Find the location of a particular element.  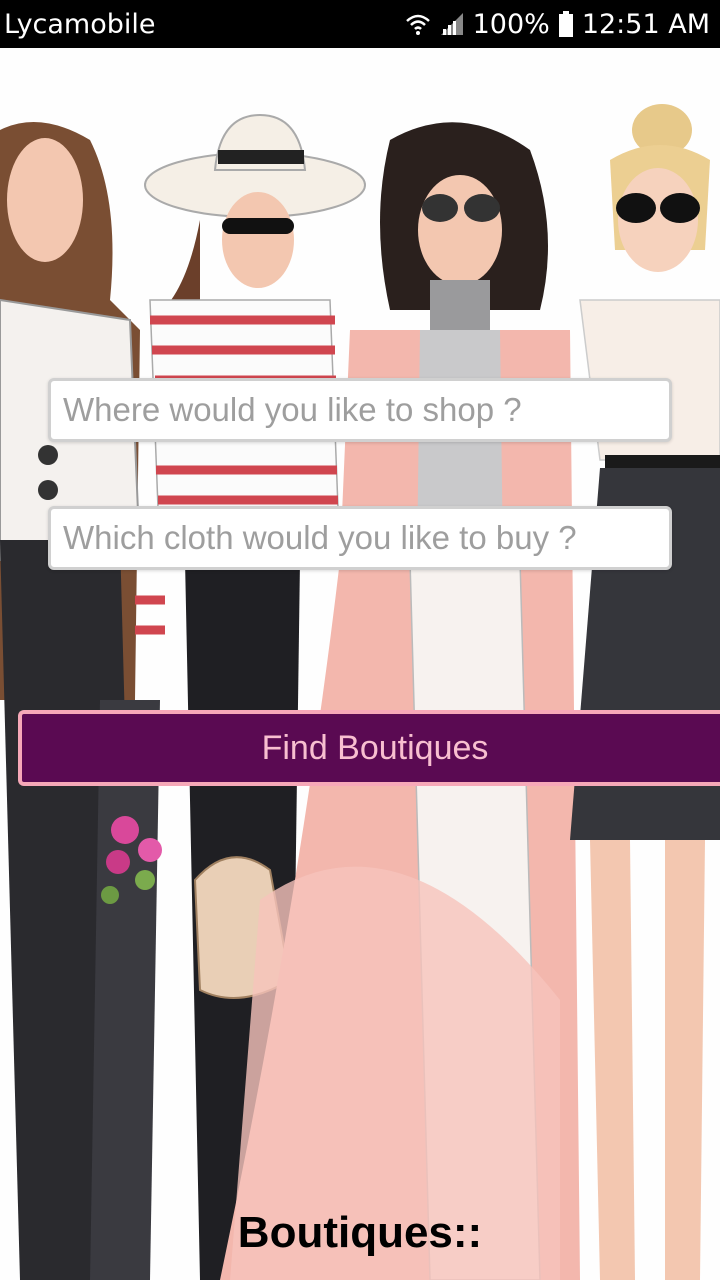

cloth-type-input is located at coordinates (360, 538).